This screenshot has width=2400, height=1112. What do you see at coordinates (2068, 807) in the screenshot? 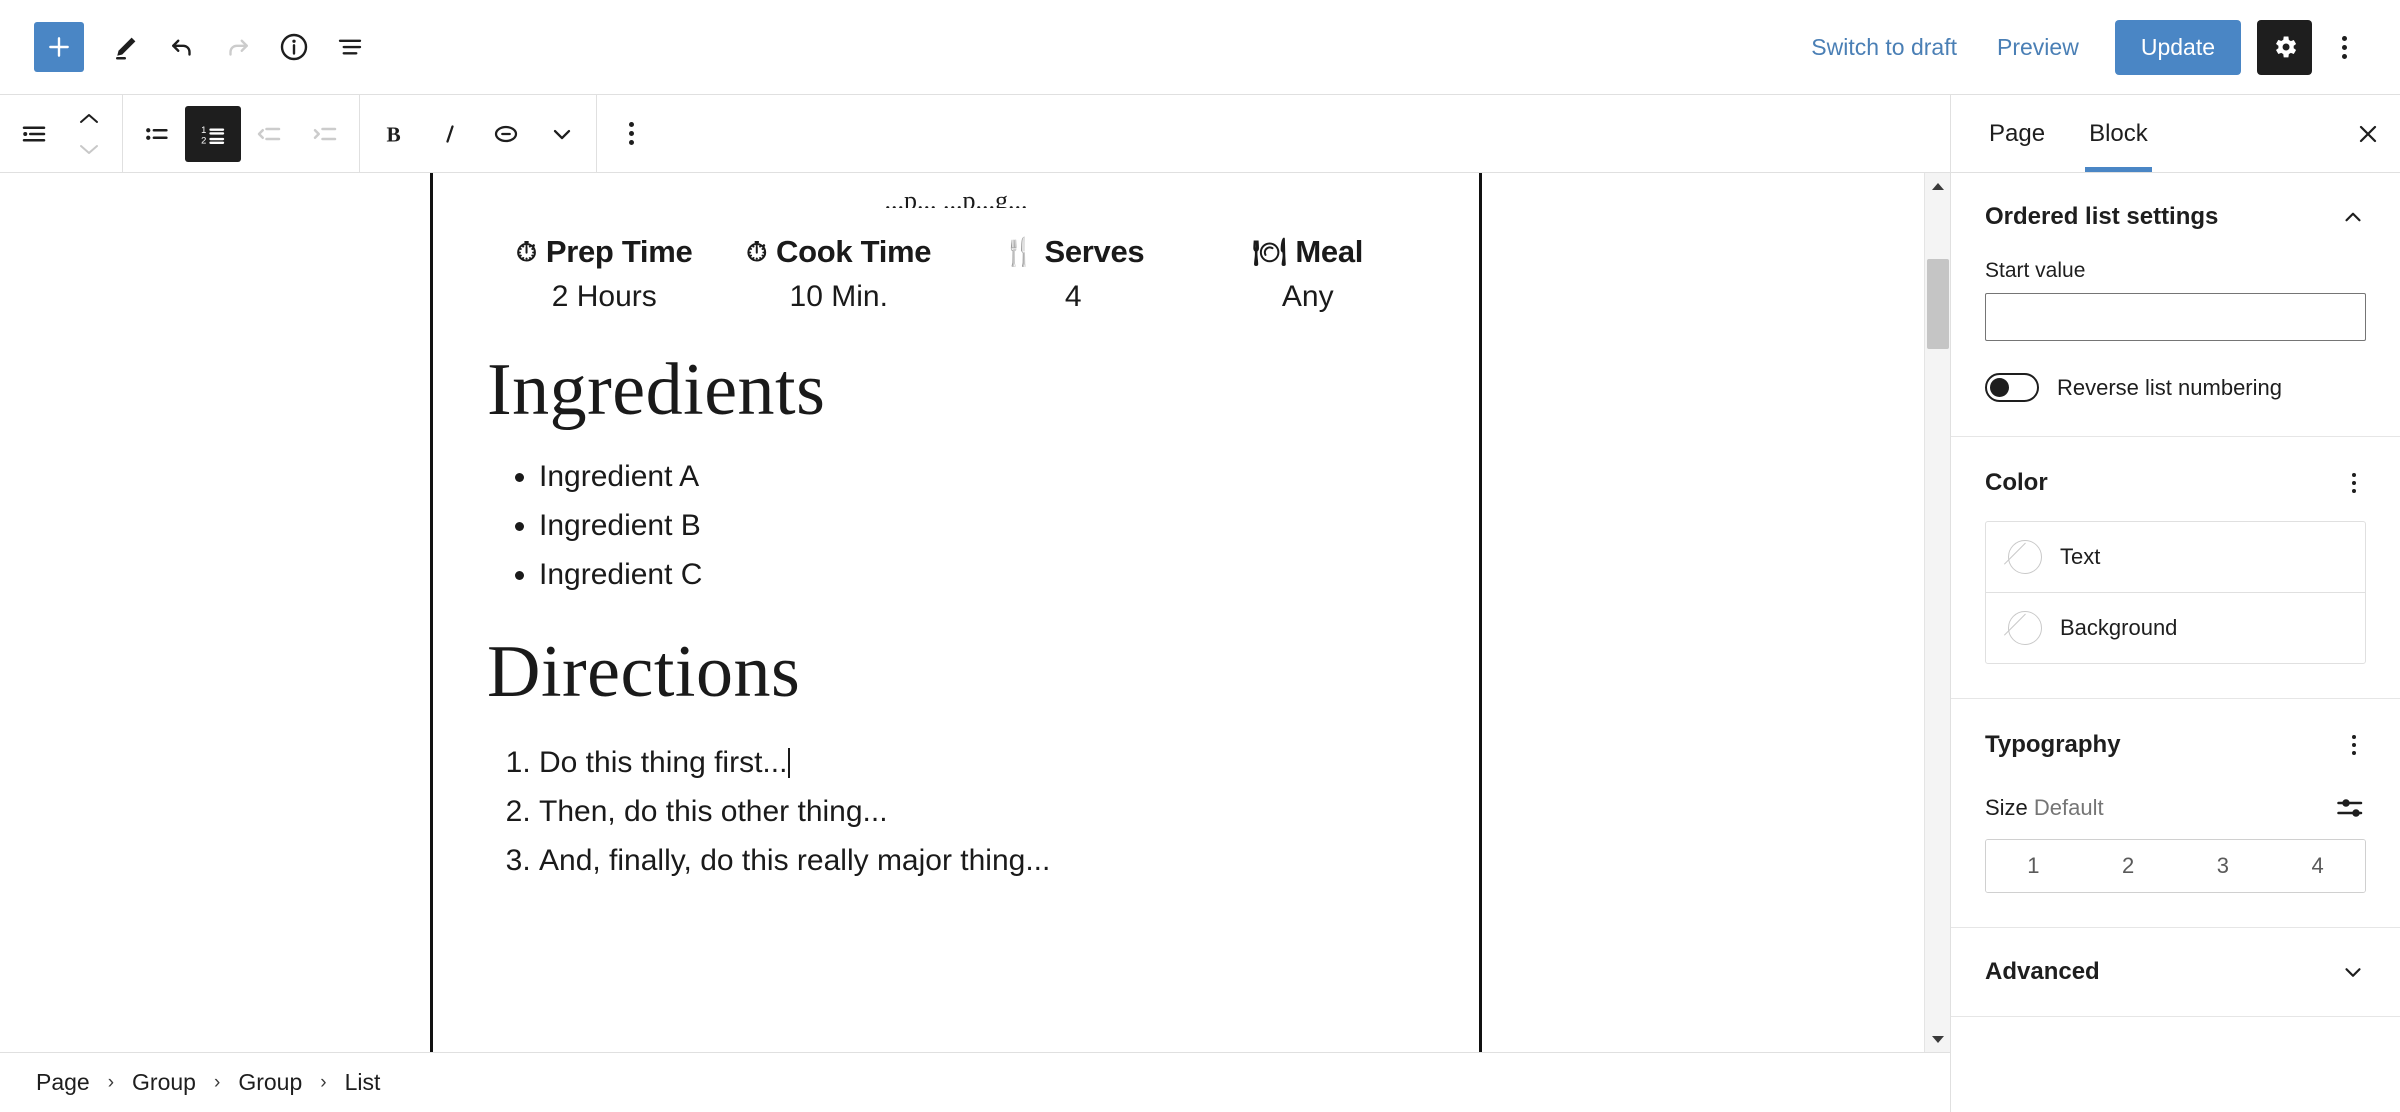
I see `font-size-value: Default` at bounding box center [2068, 807].